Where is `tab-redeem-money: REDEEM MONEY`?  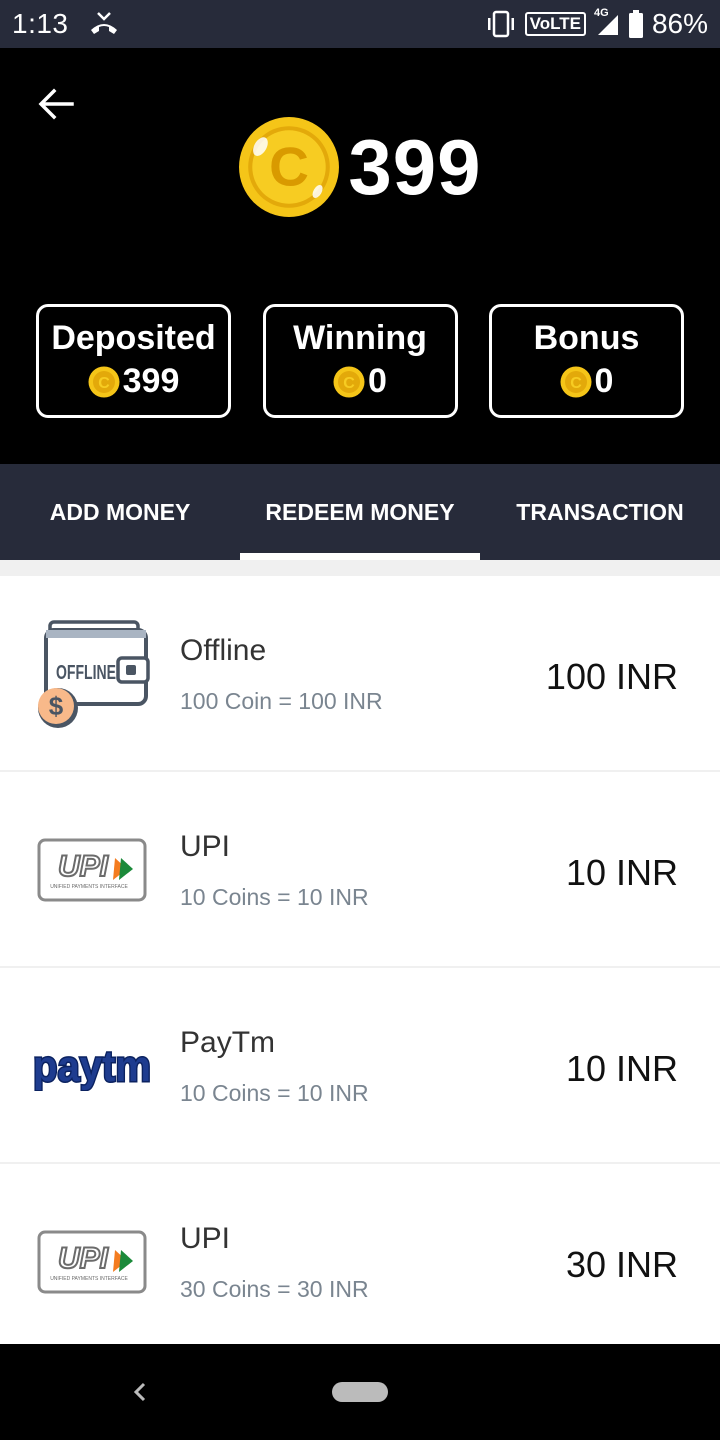 tab-redeem-money: REDEEM MONEY is located at coordinates (360, 512).